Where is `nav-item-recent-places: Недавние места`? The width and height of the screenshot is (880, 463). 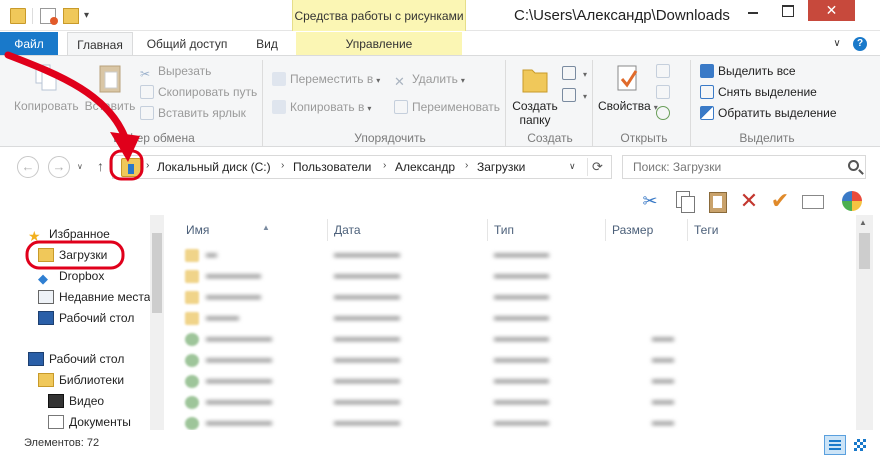 nav-item-recent-places: Недавние места is located at coordinates (94, 297).